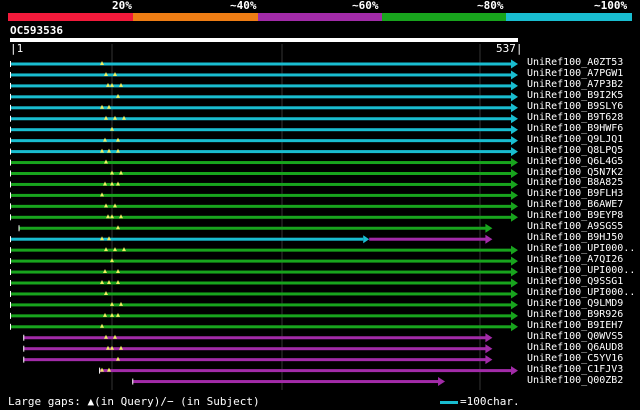 This screenshot has width=640, height=410. What do you see at coordinates (575, 314) in the screenshot?
I see `hit-label: UniRef100_B9R926` at bounding box center [575, 314].